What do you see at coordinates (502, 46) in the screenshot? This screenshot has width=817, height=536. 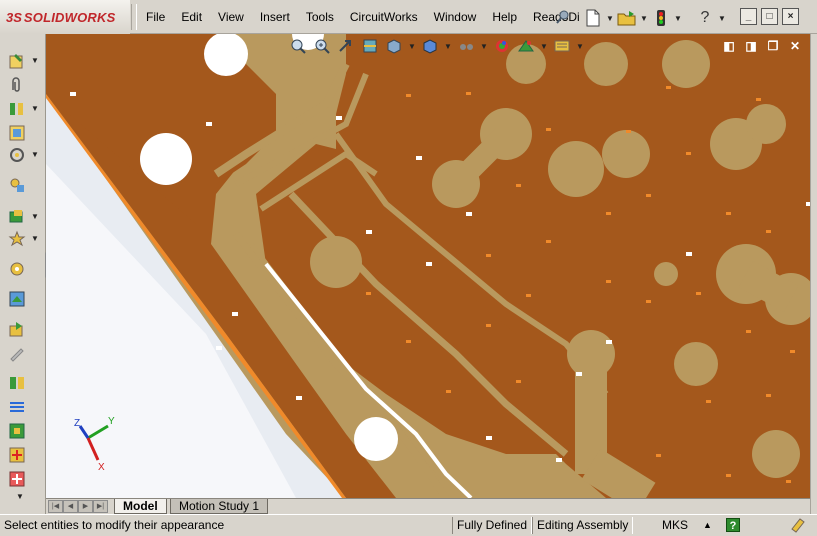 I see `edit-appearance-icon` at bounding box center [502, 46].